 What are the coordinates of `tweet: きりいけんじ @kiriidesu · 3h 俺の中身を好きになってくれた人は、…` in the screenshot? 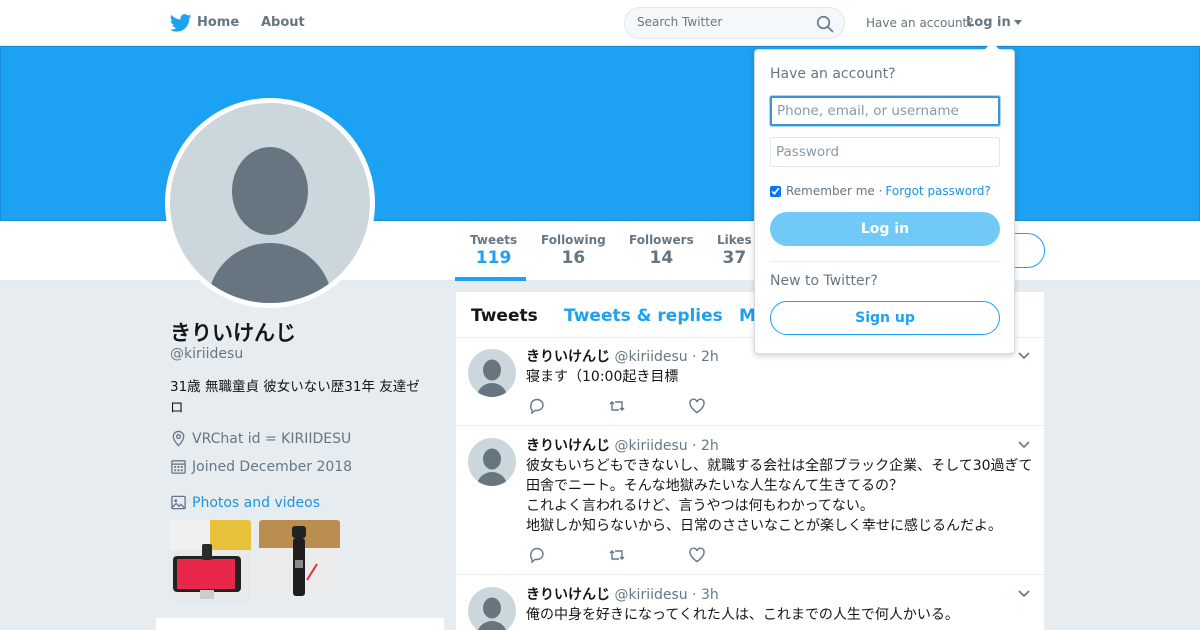 It's located at (750, 603).